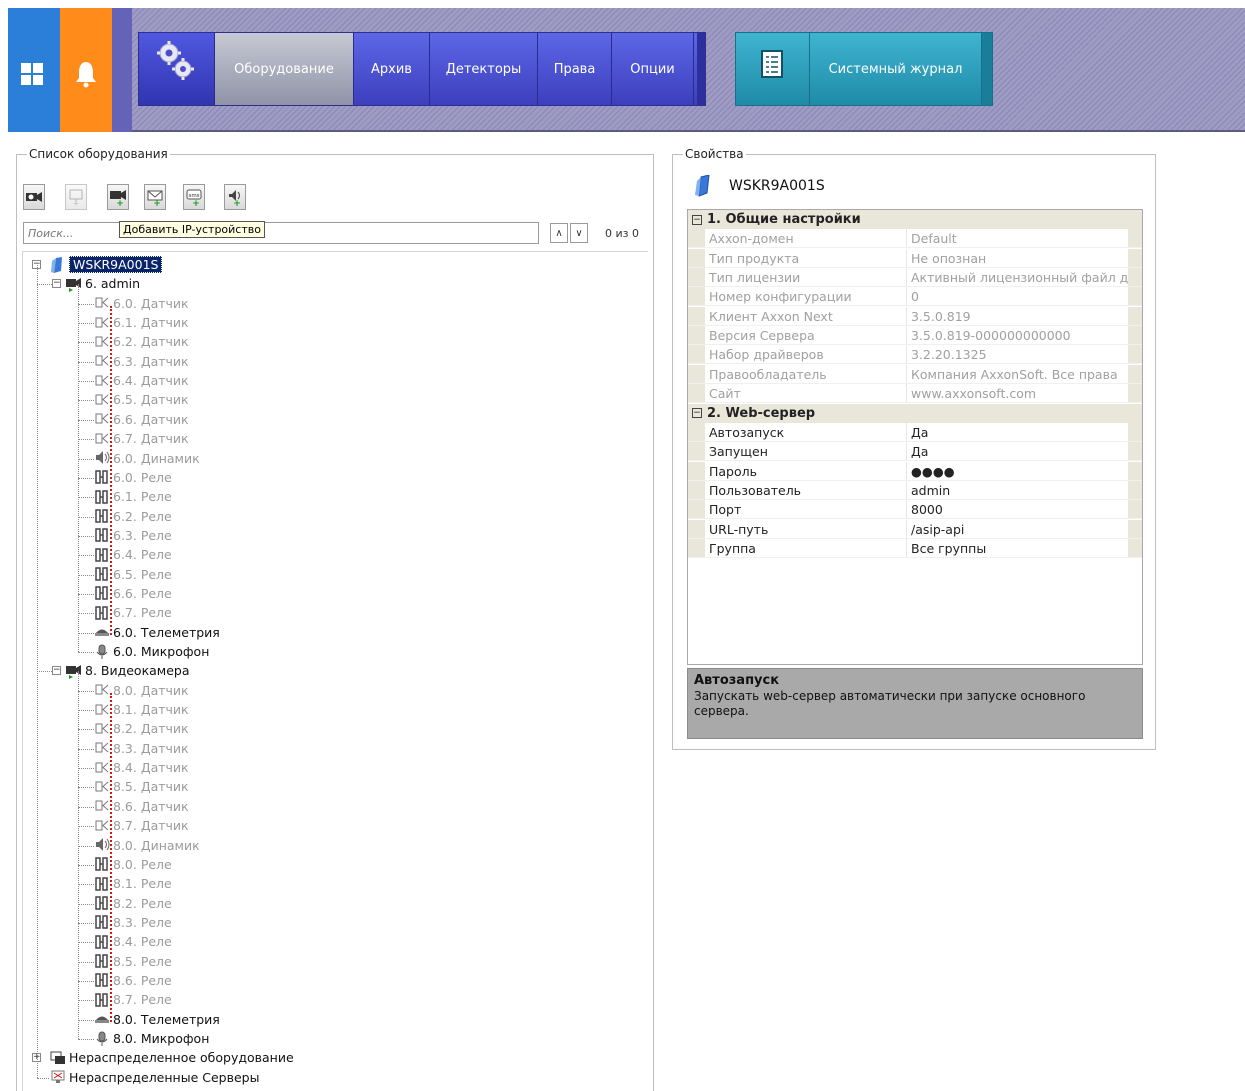 The height and width of the screenshot is (1091, 1245). Describe the element at coordinates (177, 69) in the screenshot. I see `settings-tile` at that location.